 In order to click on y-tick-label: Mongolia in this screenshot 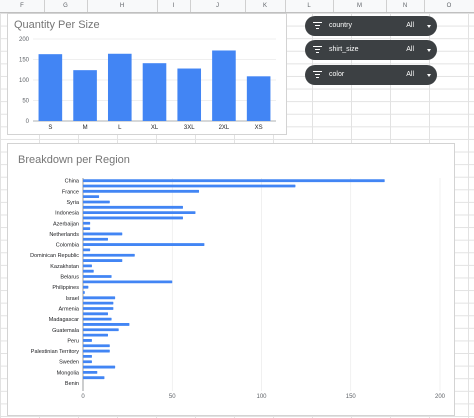, I will do `click(68, 373)`.